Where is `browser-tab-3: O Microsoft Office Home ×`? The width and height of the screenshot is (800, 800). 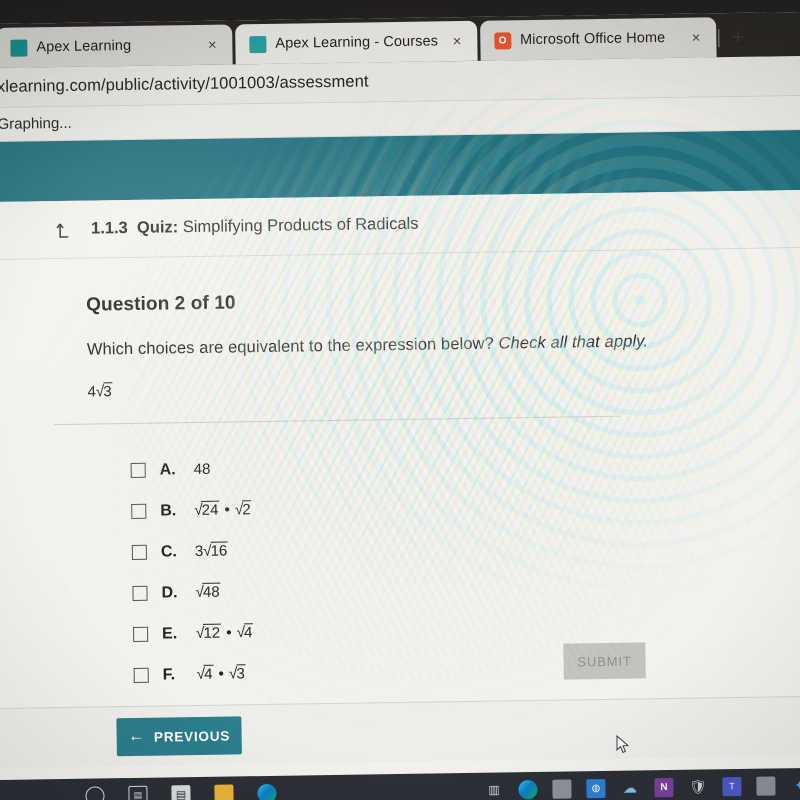
browser-tab-3: O Microsoft Office Home × is located at coordinates (598, 39).